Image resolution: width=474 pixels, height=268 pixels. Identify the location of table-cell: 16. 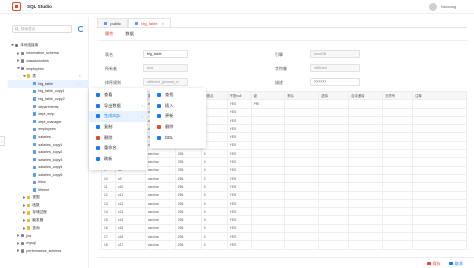
(108, 228).